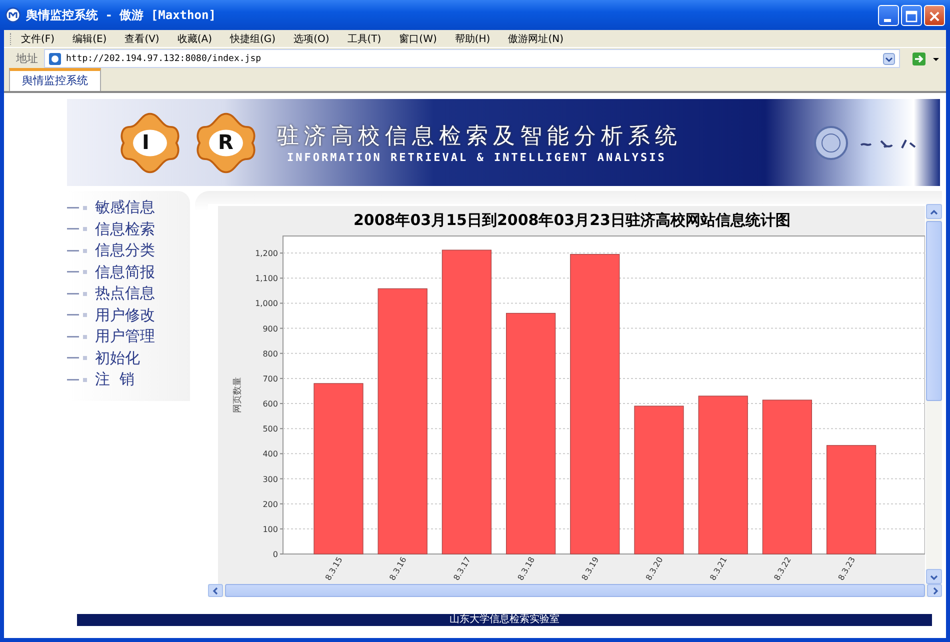  Describe the element at coordinates (253, 39) in the screenshot. I see `menu-item: 快捷组(G)` at that location.